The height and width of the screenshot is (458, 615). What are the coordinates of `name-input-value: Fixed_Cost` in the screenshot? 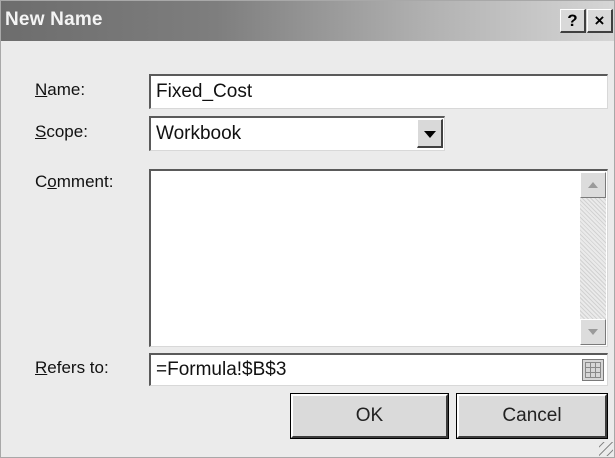 It's located at (204, 91).